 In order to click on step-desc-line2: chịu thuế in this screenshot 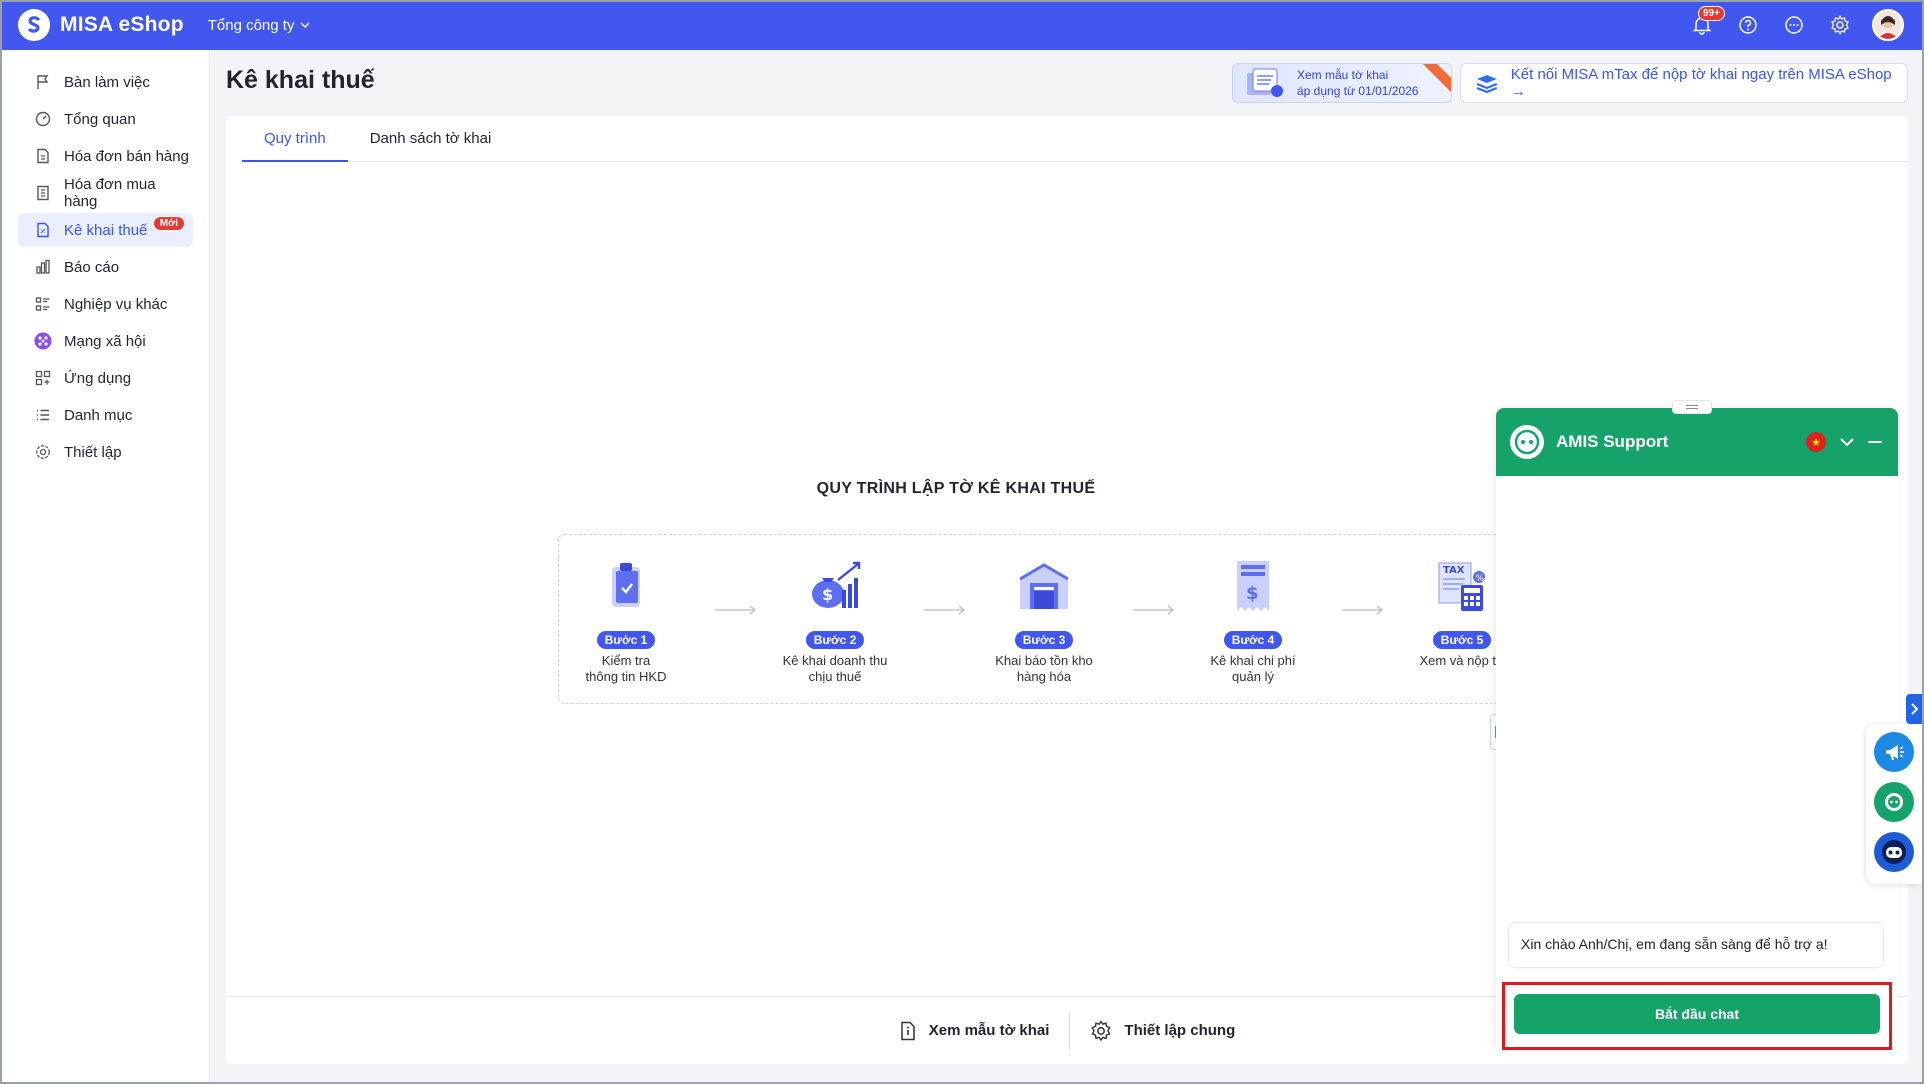, I will do `click(835, 676)`.